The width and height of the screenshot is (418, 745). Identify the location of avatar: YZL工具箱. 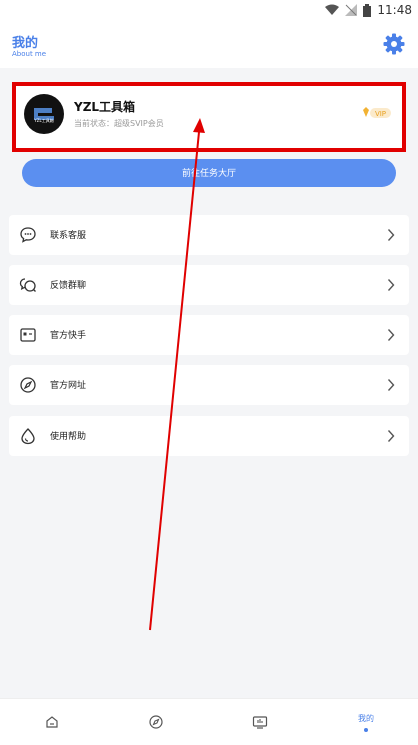
(44, 114).